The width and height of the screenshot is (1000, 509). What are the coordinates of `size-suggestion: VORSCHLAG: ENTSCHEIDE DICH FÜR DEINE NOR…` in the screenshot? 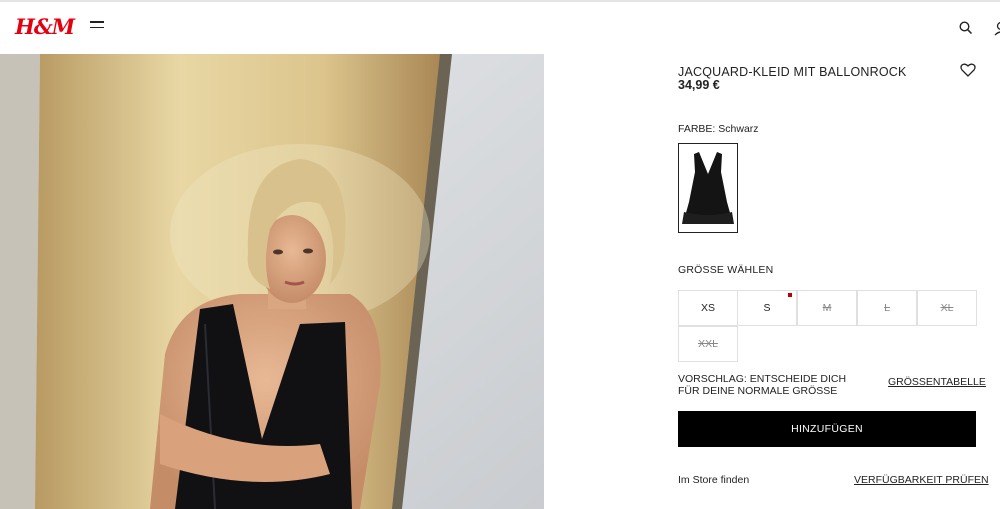 It's located at (762, 385).